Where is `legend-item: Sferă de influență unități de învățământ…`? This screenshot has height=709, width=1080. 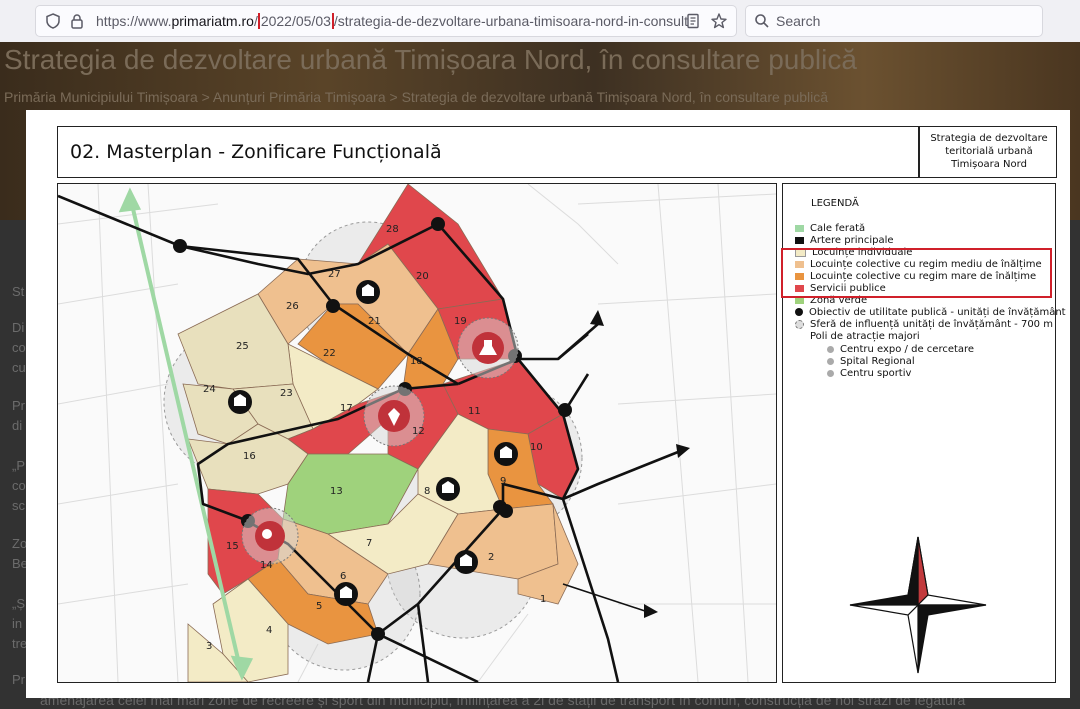
legend-item: Sferă de influență unități de învățământ… is located at coordinates (924, 325).